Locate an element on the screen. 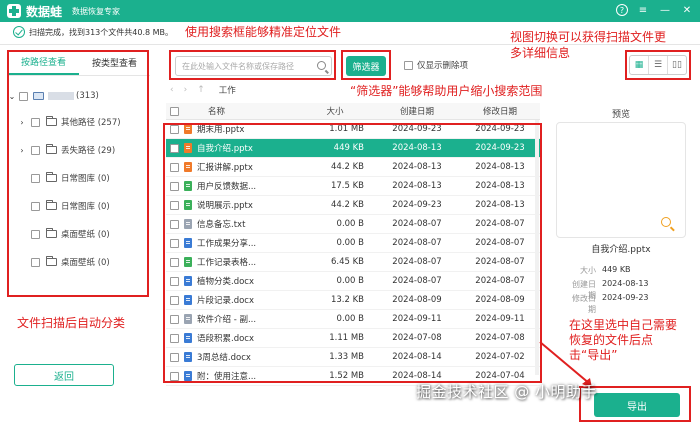  file-name: 语段积累.docx is located at coordinates (226, 339).